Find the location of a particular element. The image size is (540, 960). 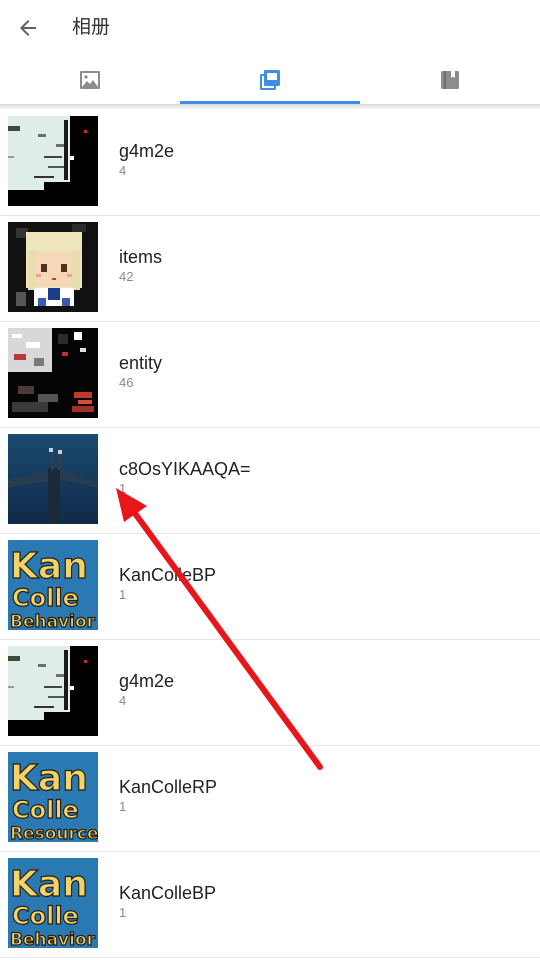

album-thumbnail: Kan Colle Resource is located at coordinates (53, 797).